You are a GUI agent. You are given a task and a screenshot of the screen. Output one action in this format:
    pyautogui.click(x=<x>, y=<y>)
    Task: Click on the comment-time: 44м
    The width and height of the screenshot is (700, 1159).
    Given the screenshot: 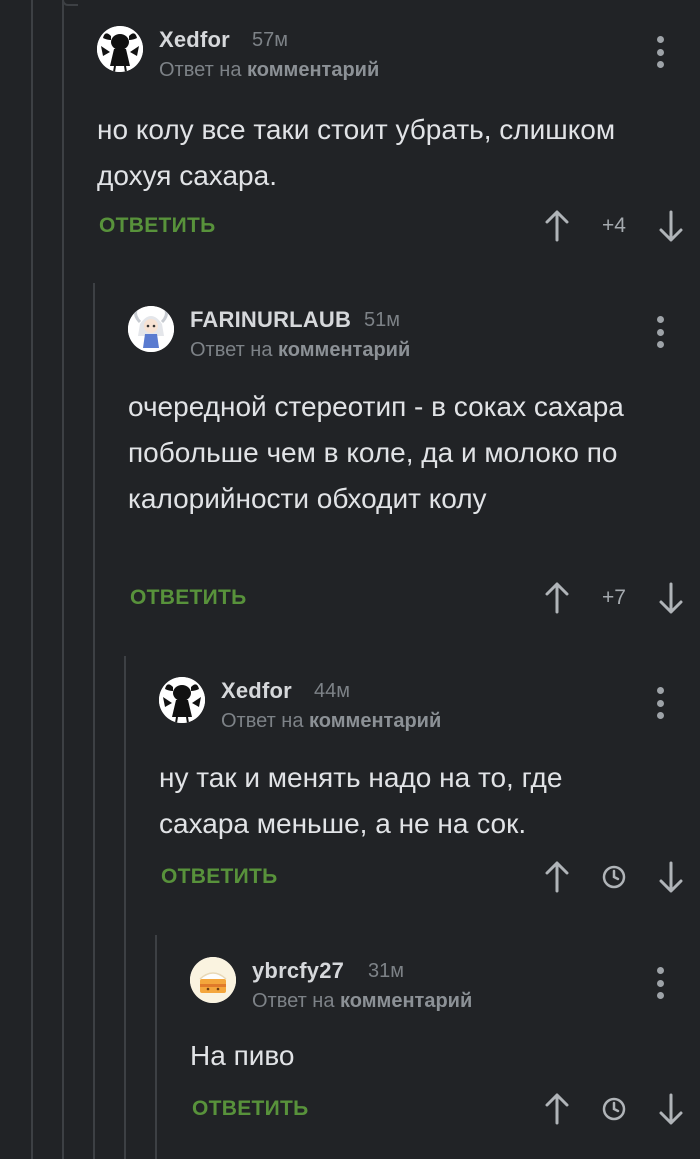 What is the action you would take?
    pyautogui.click(x=332, y=691)
    